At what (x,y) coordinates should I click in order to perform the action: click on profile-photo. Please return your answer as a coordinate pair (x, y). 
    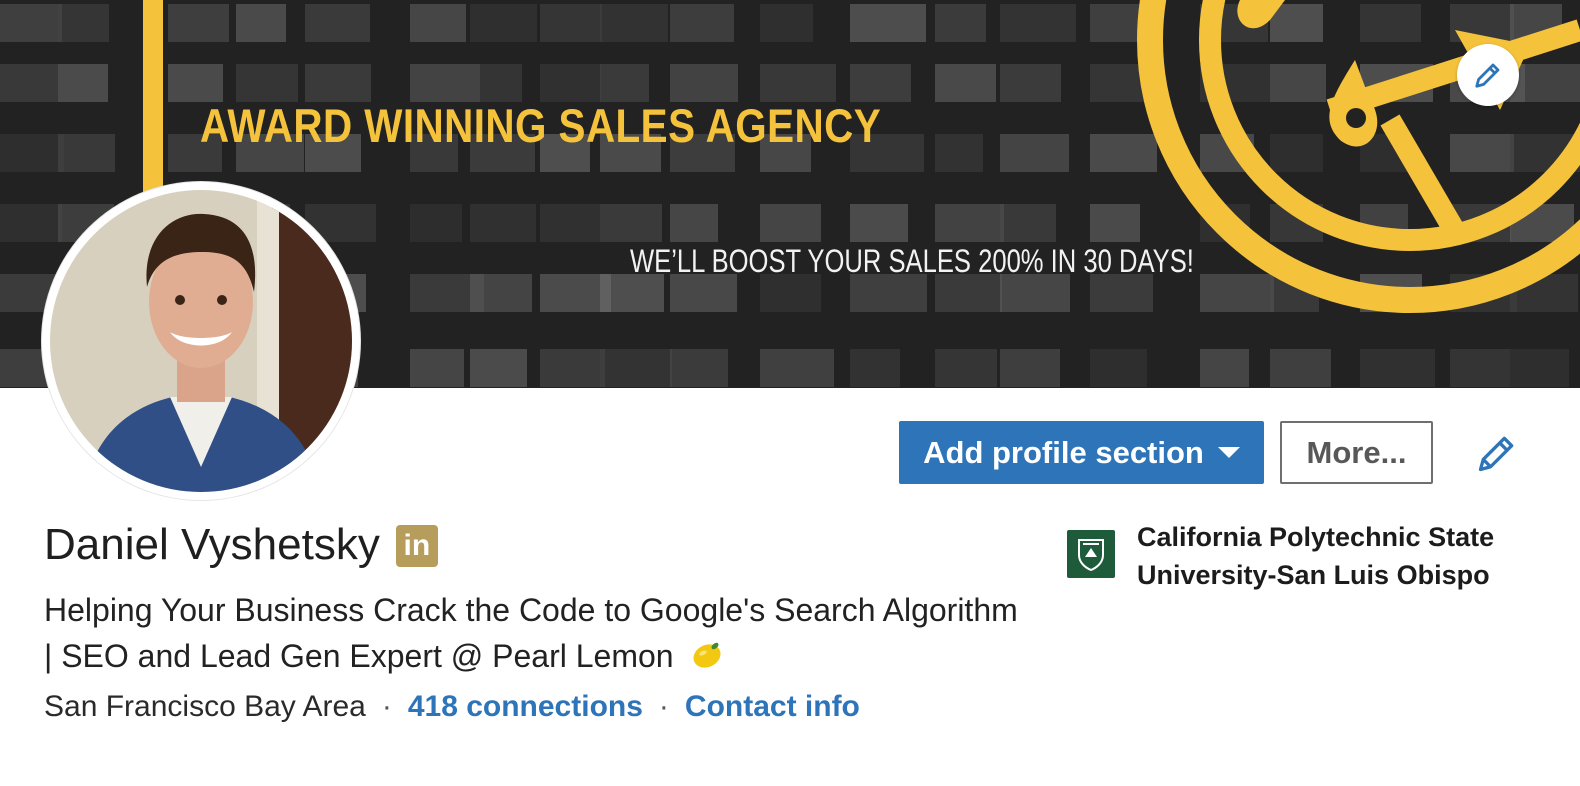
    Looking at the image, I should click on (201, 341).